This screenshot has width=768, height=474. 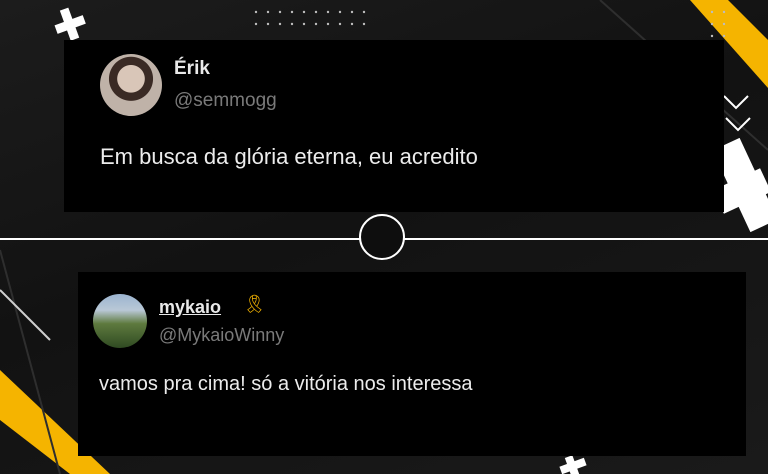 What do you see at coordinates (192, 69) in the screenshot?
I see `author-name: Érik` at bounding box center [192, 69].